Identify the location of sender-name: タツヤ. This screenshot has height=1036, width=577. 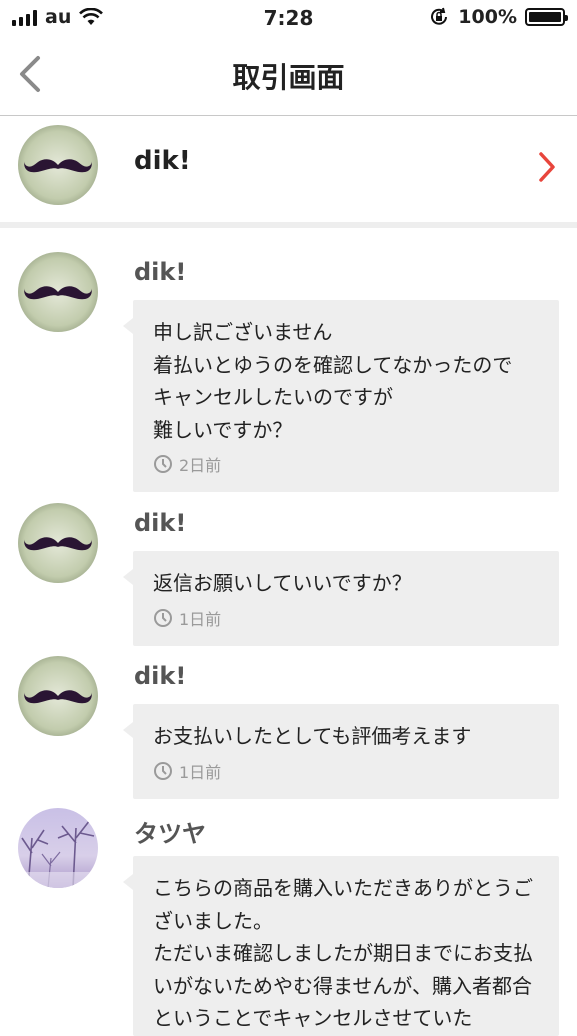
(170, 834).